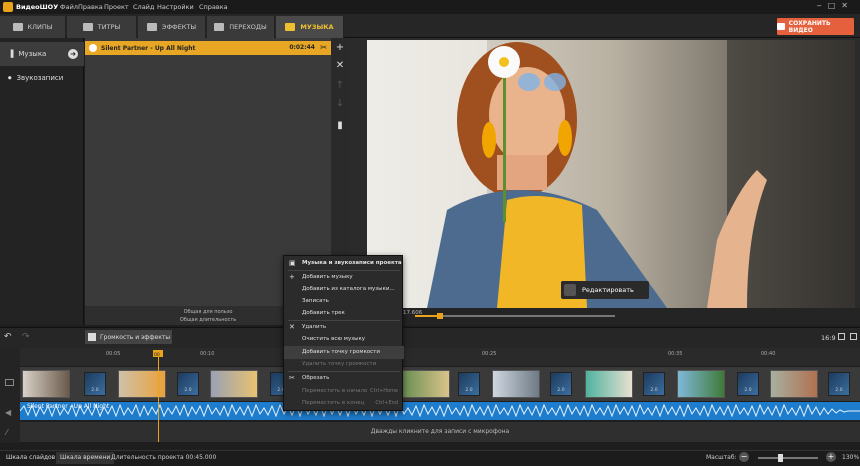 This screenshot has height=466, width=860. Describe the element at coordinates (7, 432) in the screenshot. I see `microphone-icon: ⁄` at that location.